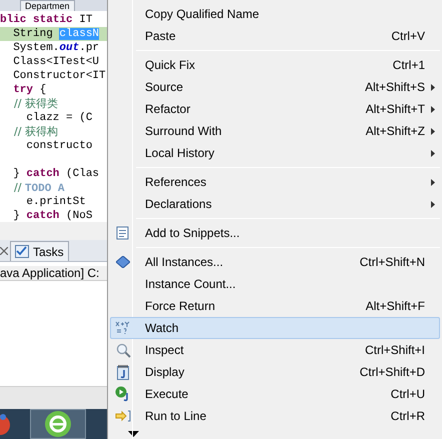  Describe the element at coordinates (123, 233) in the screenshot. I see `clipboard-icon` at that location.